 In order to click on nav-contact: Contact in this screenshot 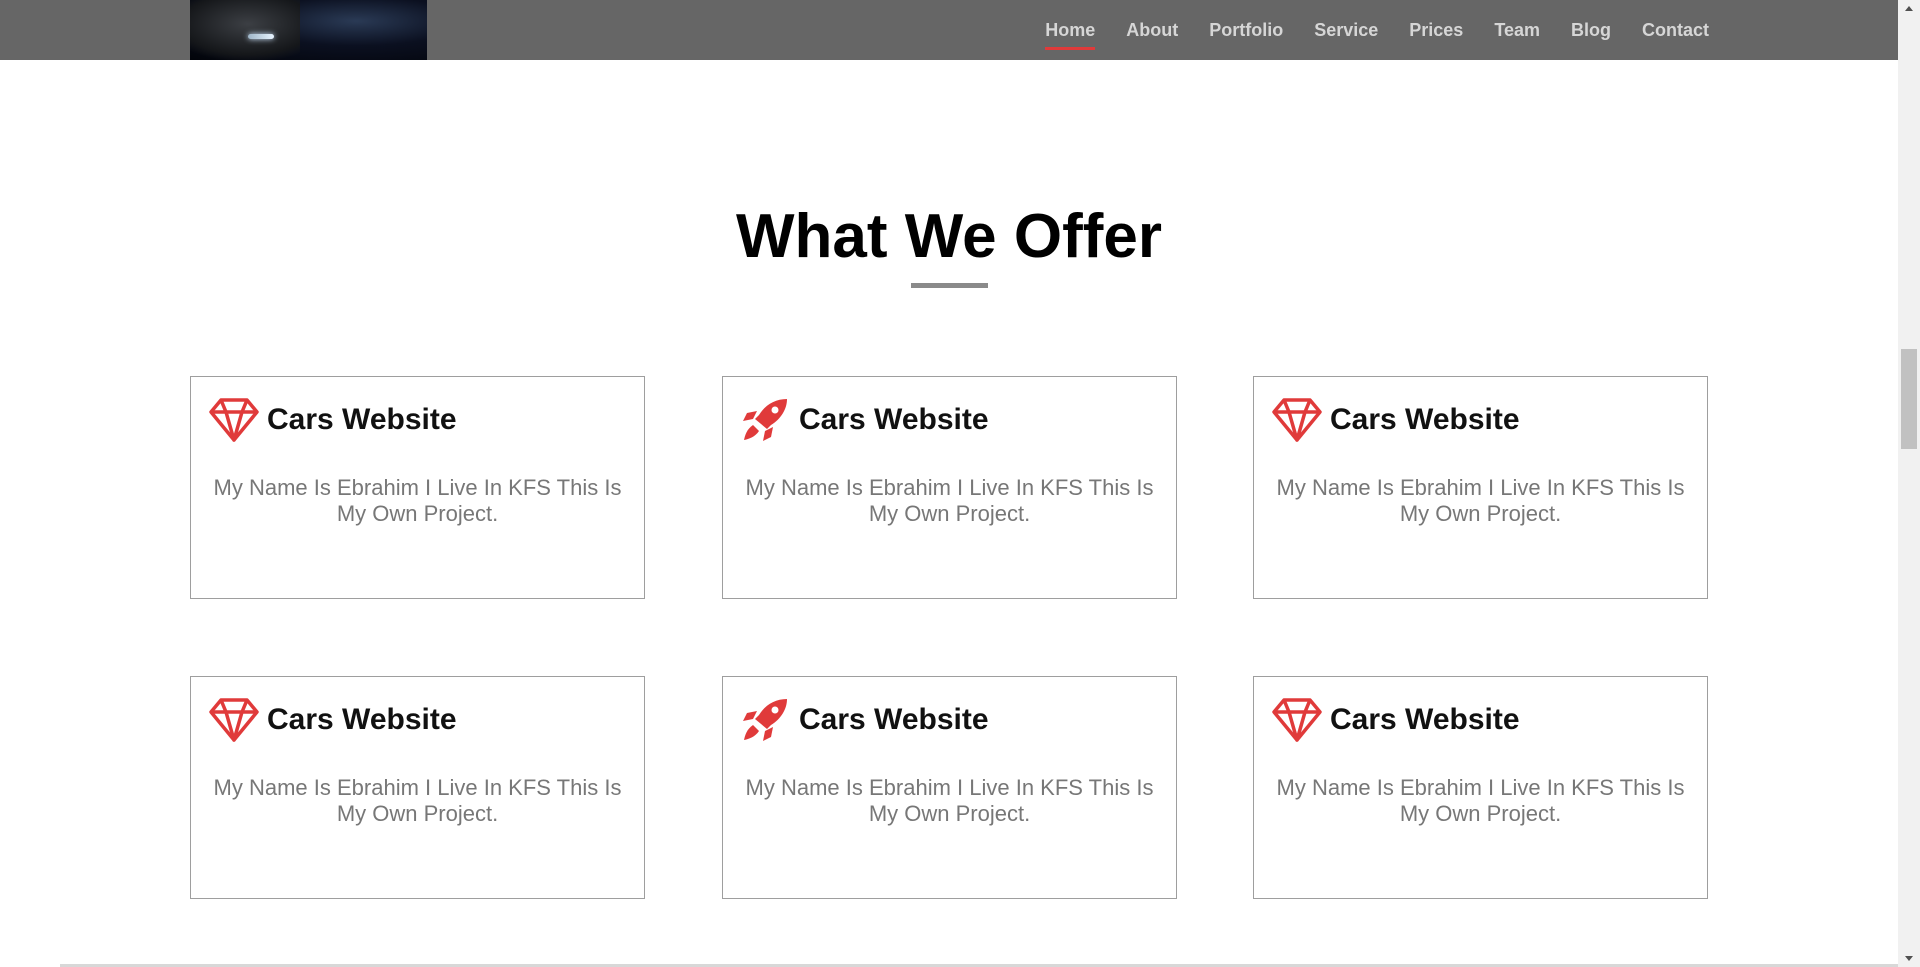, I will do `click(1675, 30)`.